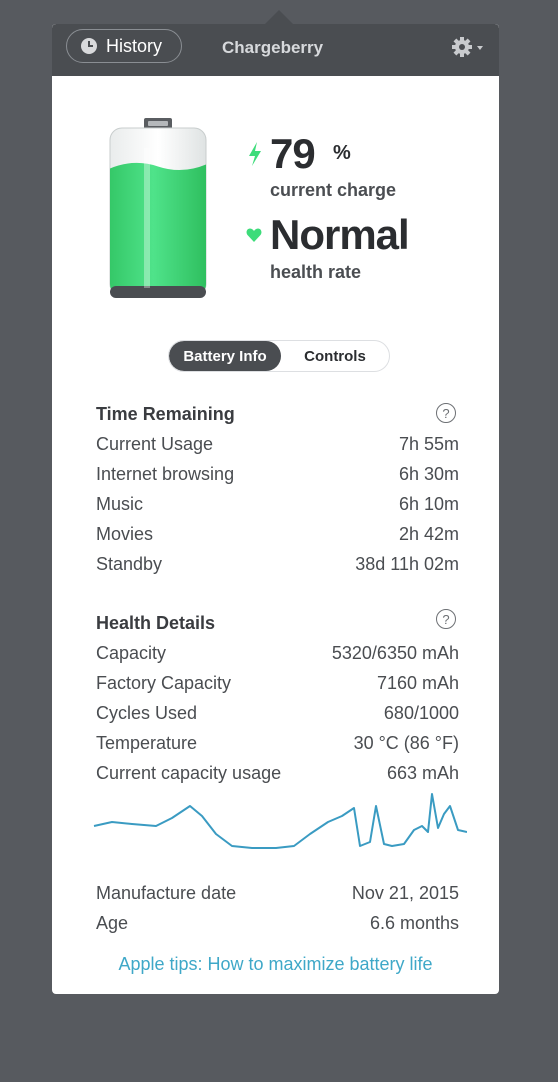  What do you see at coordinates (166, 893) in the screenshot?
I see `row-label: Manufacture date` at bounding box center [166, 893].